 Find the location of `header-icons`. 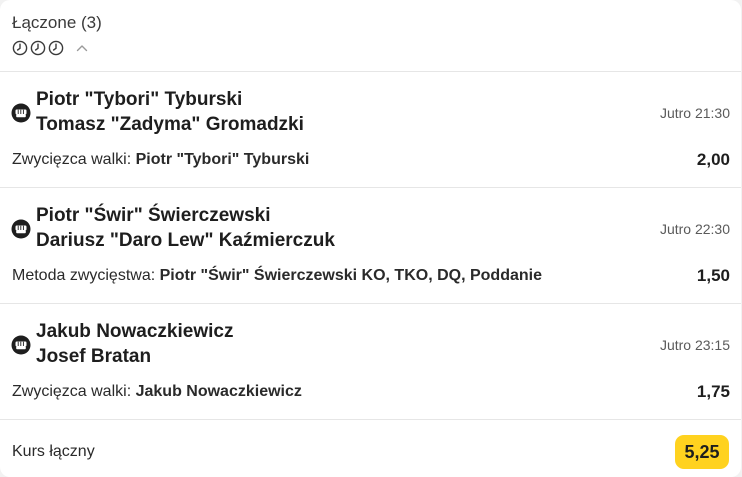

header-icons is located at coordinates (370, 48).